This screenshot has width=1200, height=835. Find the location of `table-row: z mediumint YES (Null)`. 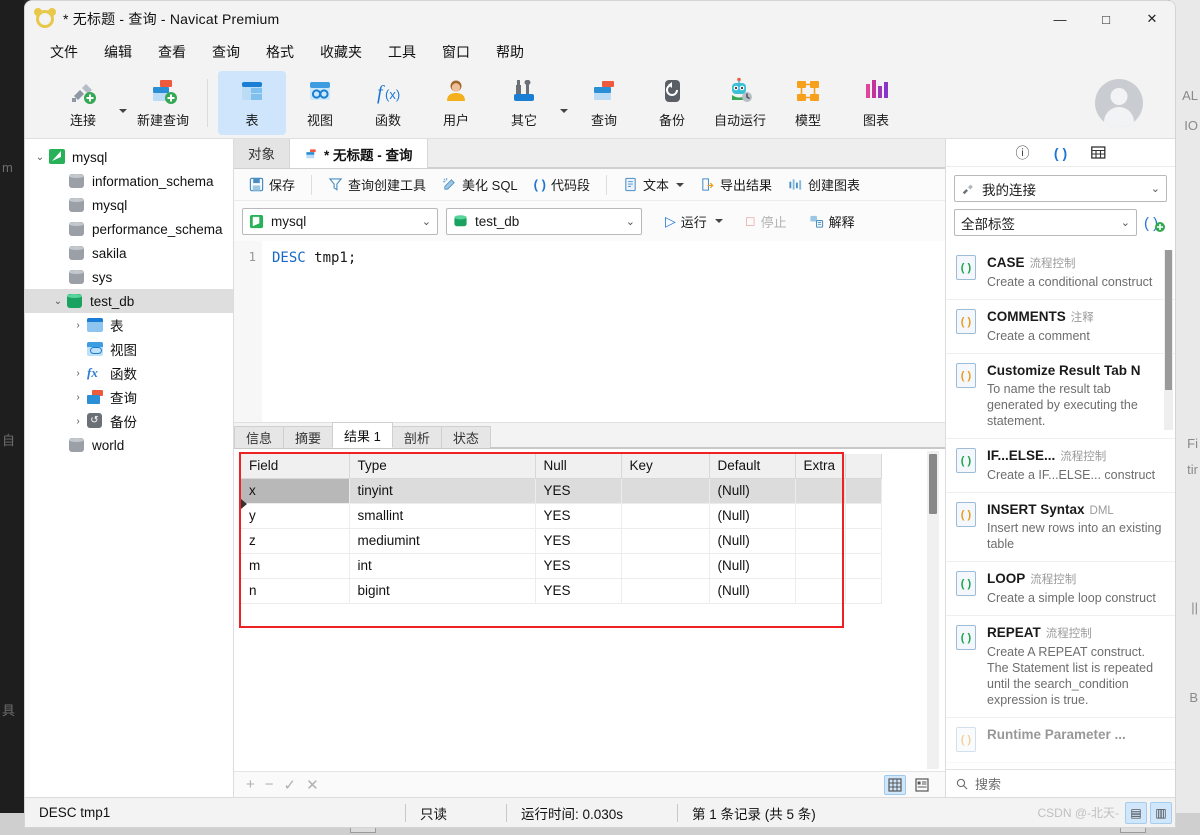

table-row: z mediumint YES (Null) is located at coordinates (561, 541).